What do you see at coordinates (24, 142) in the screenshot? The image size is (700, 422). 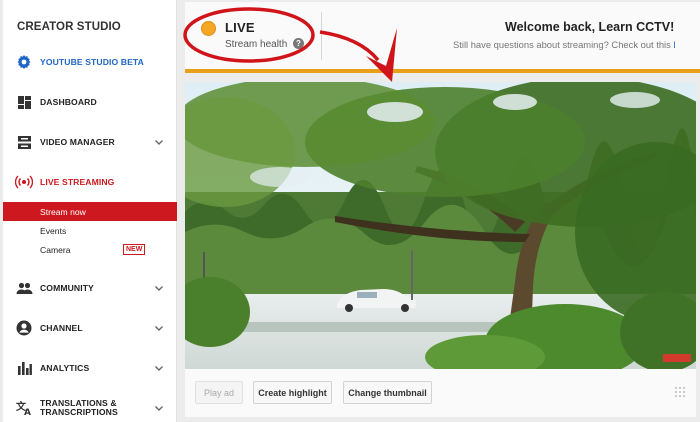 I see `video-manager-icon` at bounding box center [24, 142].